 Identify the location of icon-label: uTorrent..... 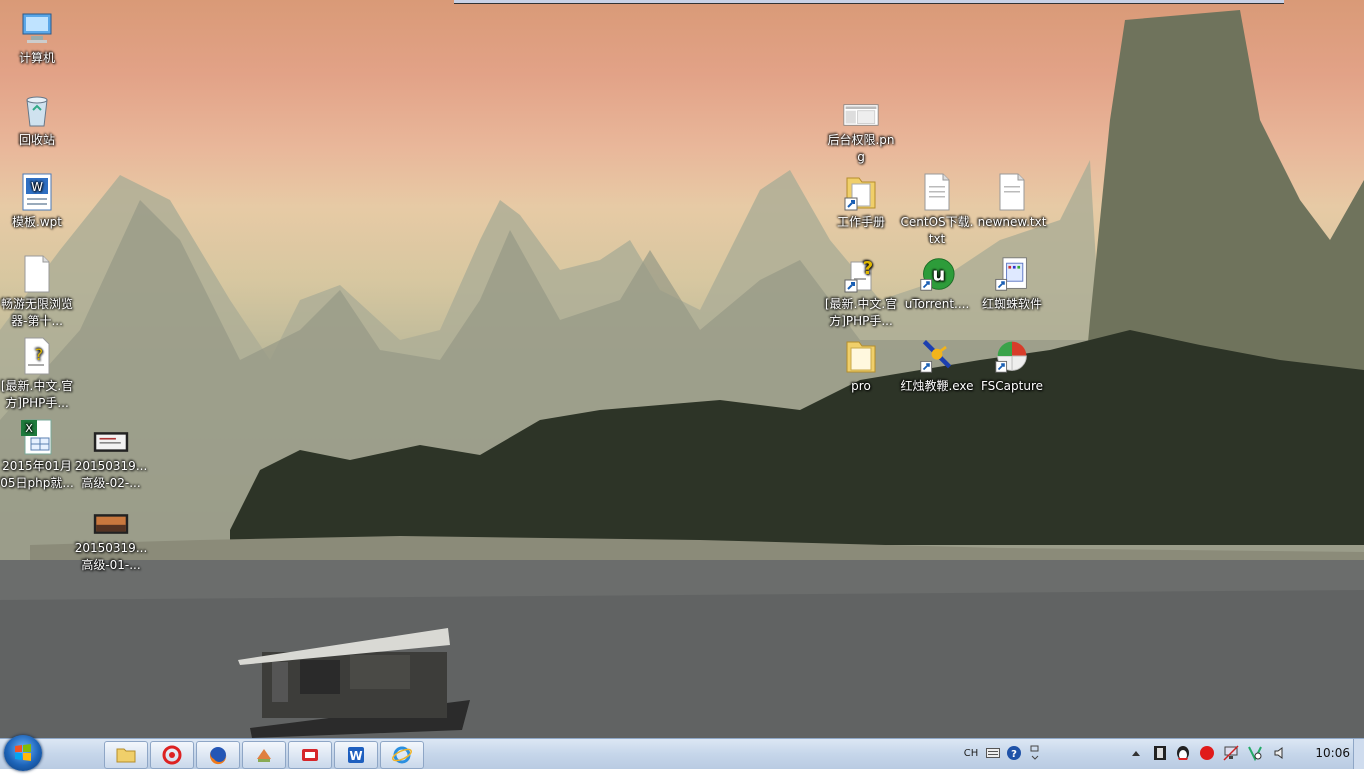
(937, 304).